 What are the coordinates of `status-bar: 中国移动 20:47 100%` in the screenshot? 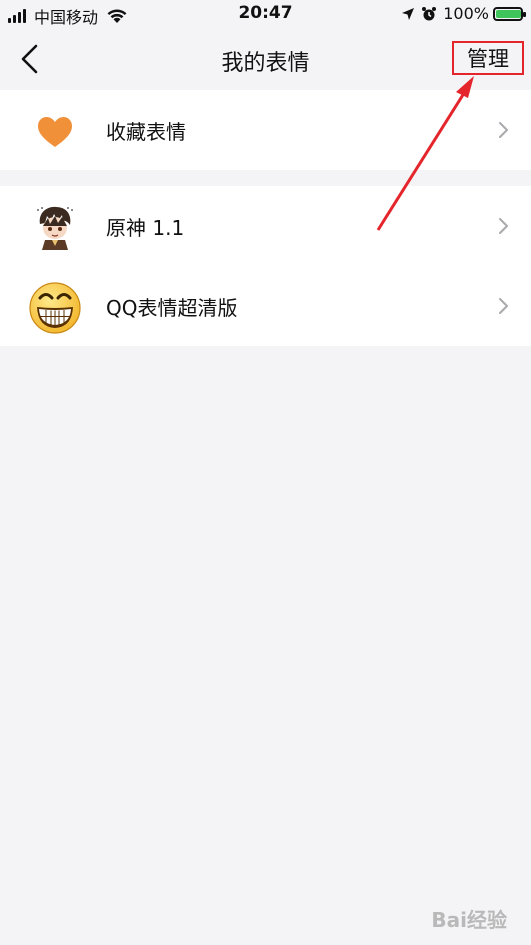 It's located at (265, 14).